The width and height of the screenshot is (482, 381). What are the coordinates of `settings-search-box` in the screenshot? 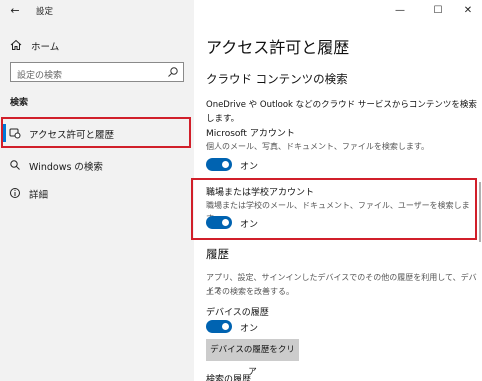 It's located at (97, 73).